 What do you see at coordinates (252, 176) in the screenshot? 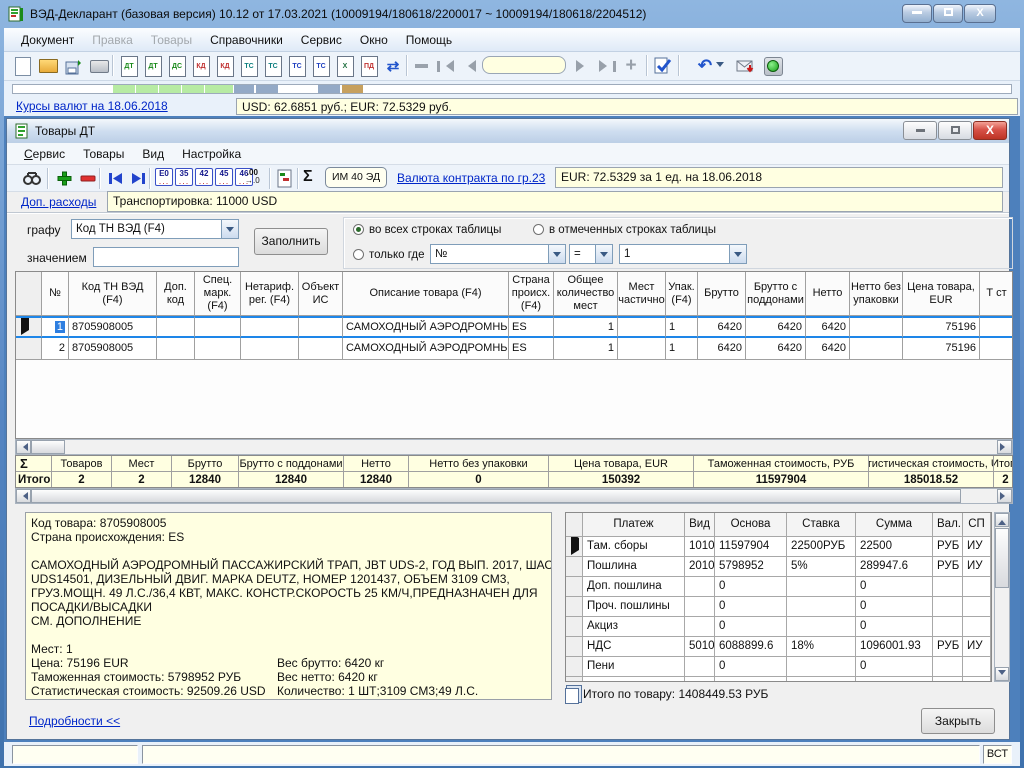
I see `decimals-button: .00 →.0` at bounding box center [252, 176].